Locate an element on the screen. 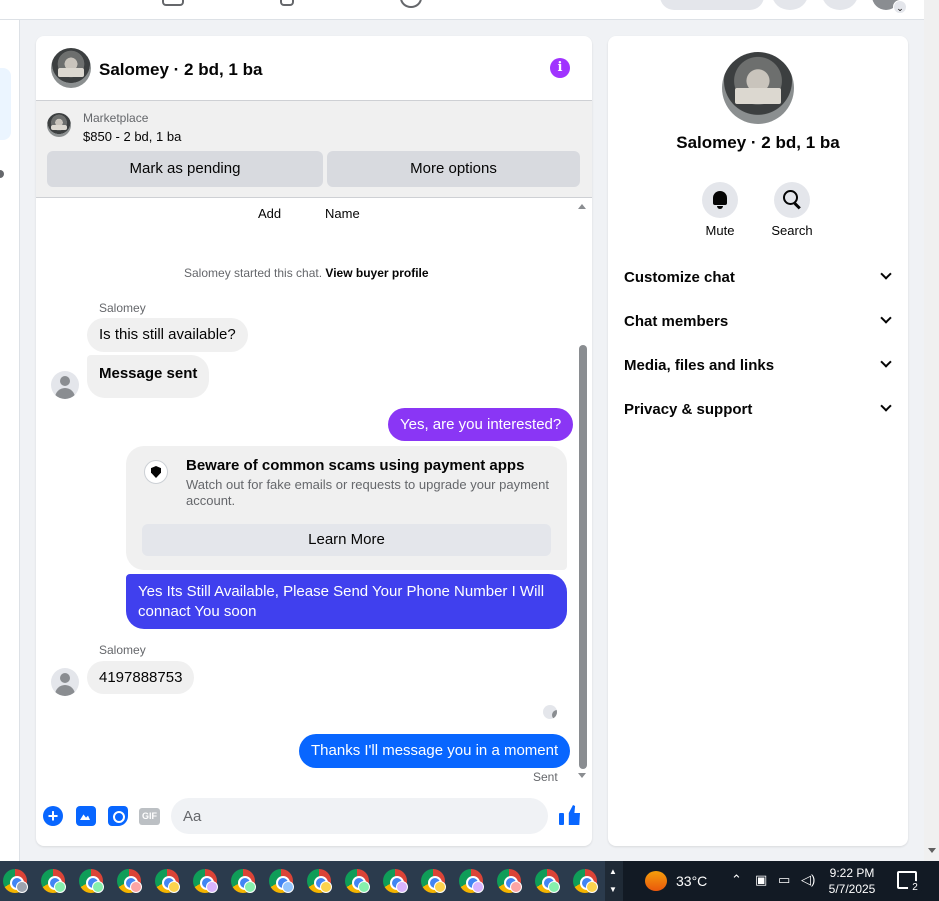 The height and width of the screenshot is (901, 939). window-scrollbar is located at coordinates (931, 430).